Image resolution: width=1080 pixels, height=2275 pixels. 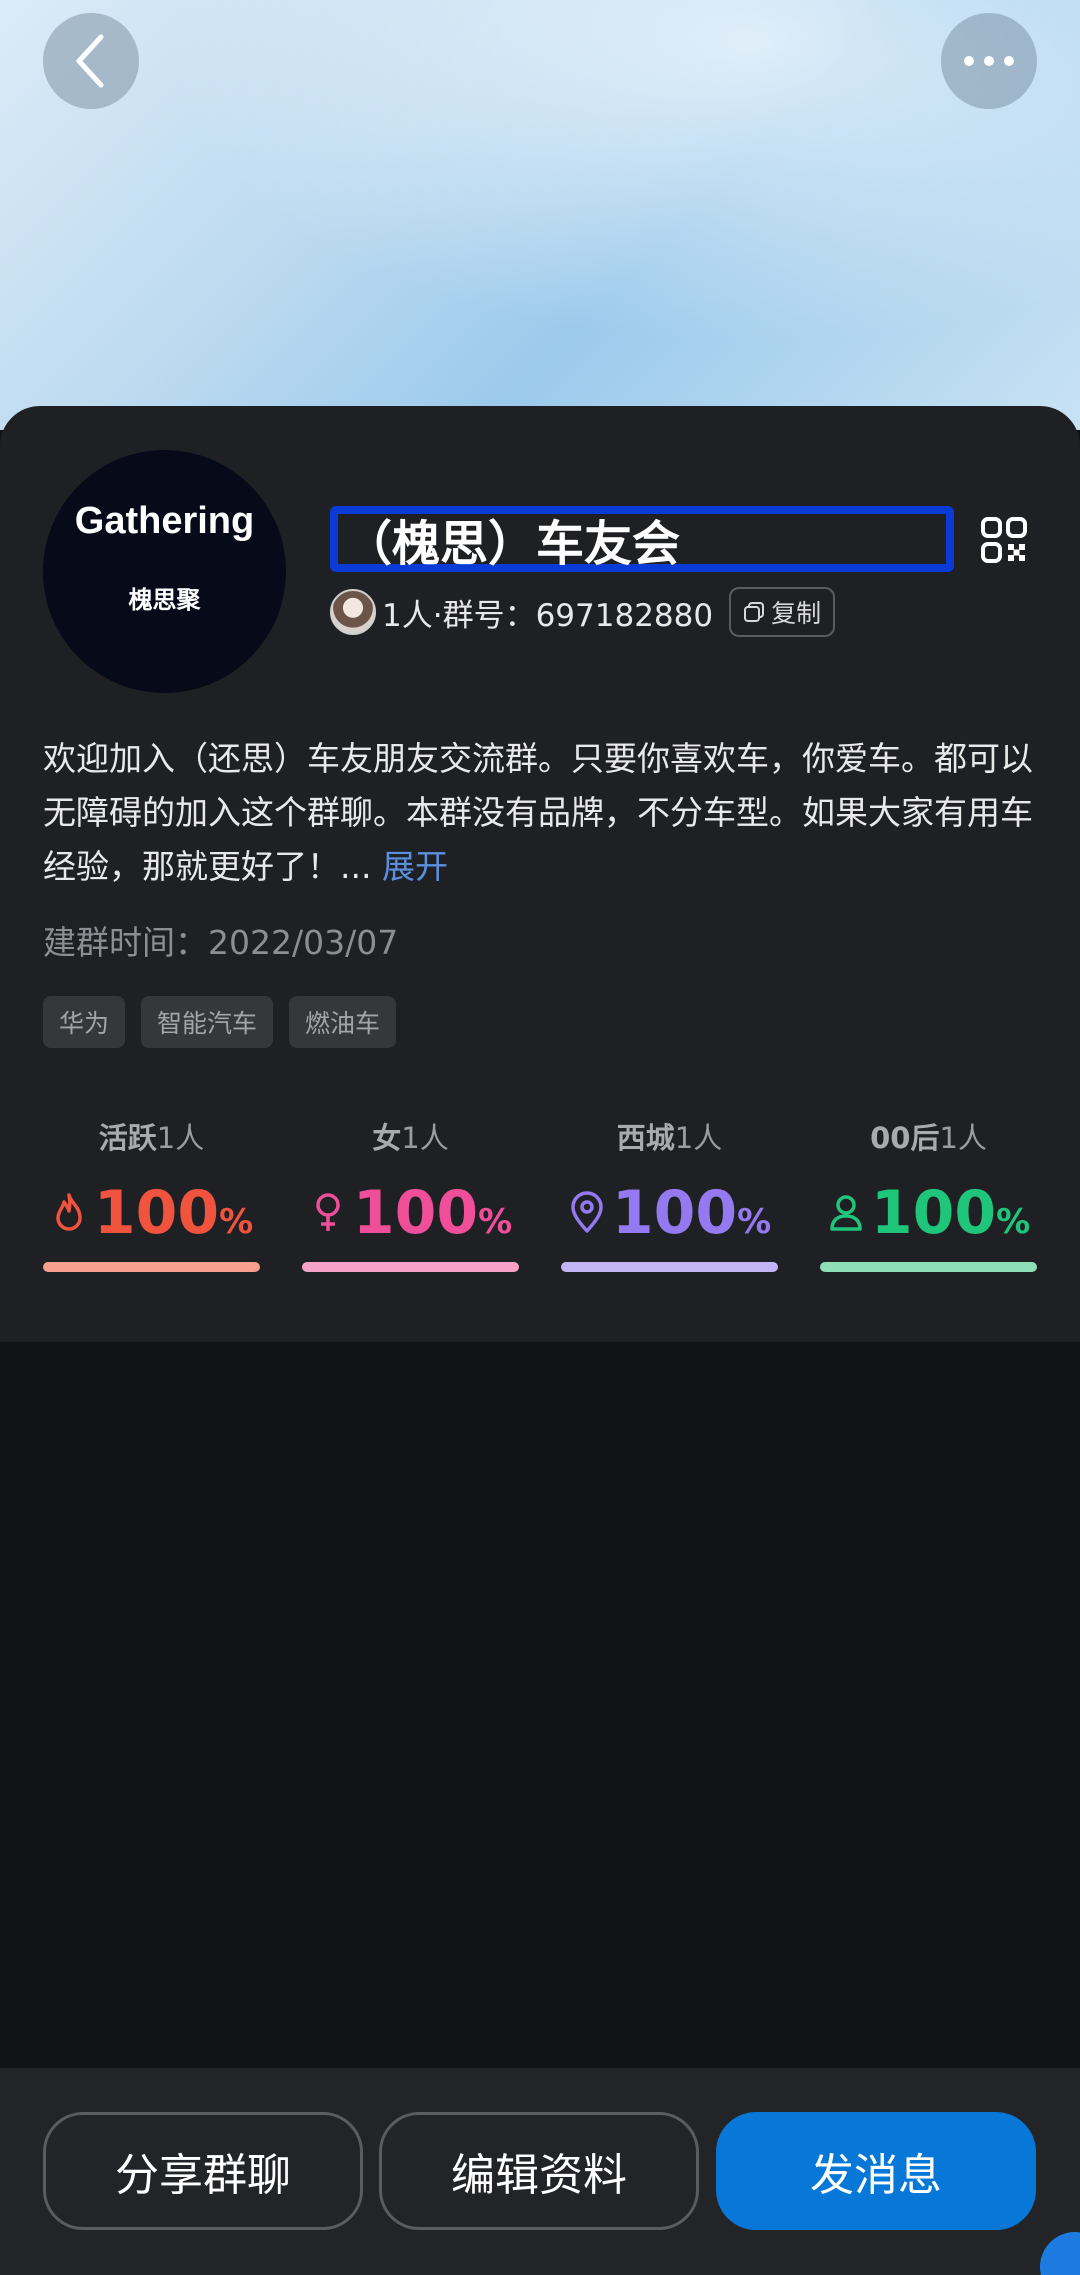 I want to click on copy-icon, so click(x=754, y=612).